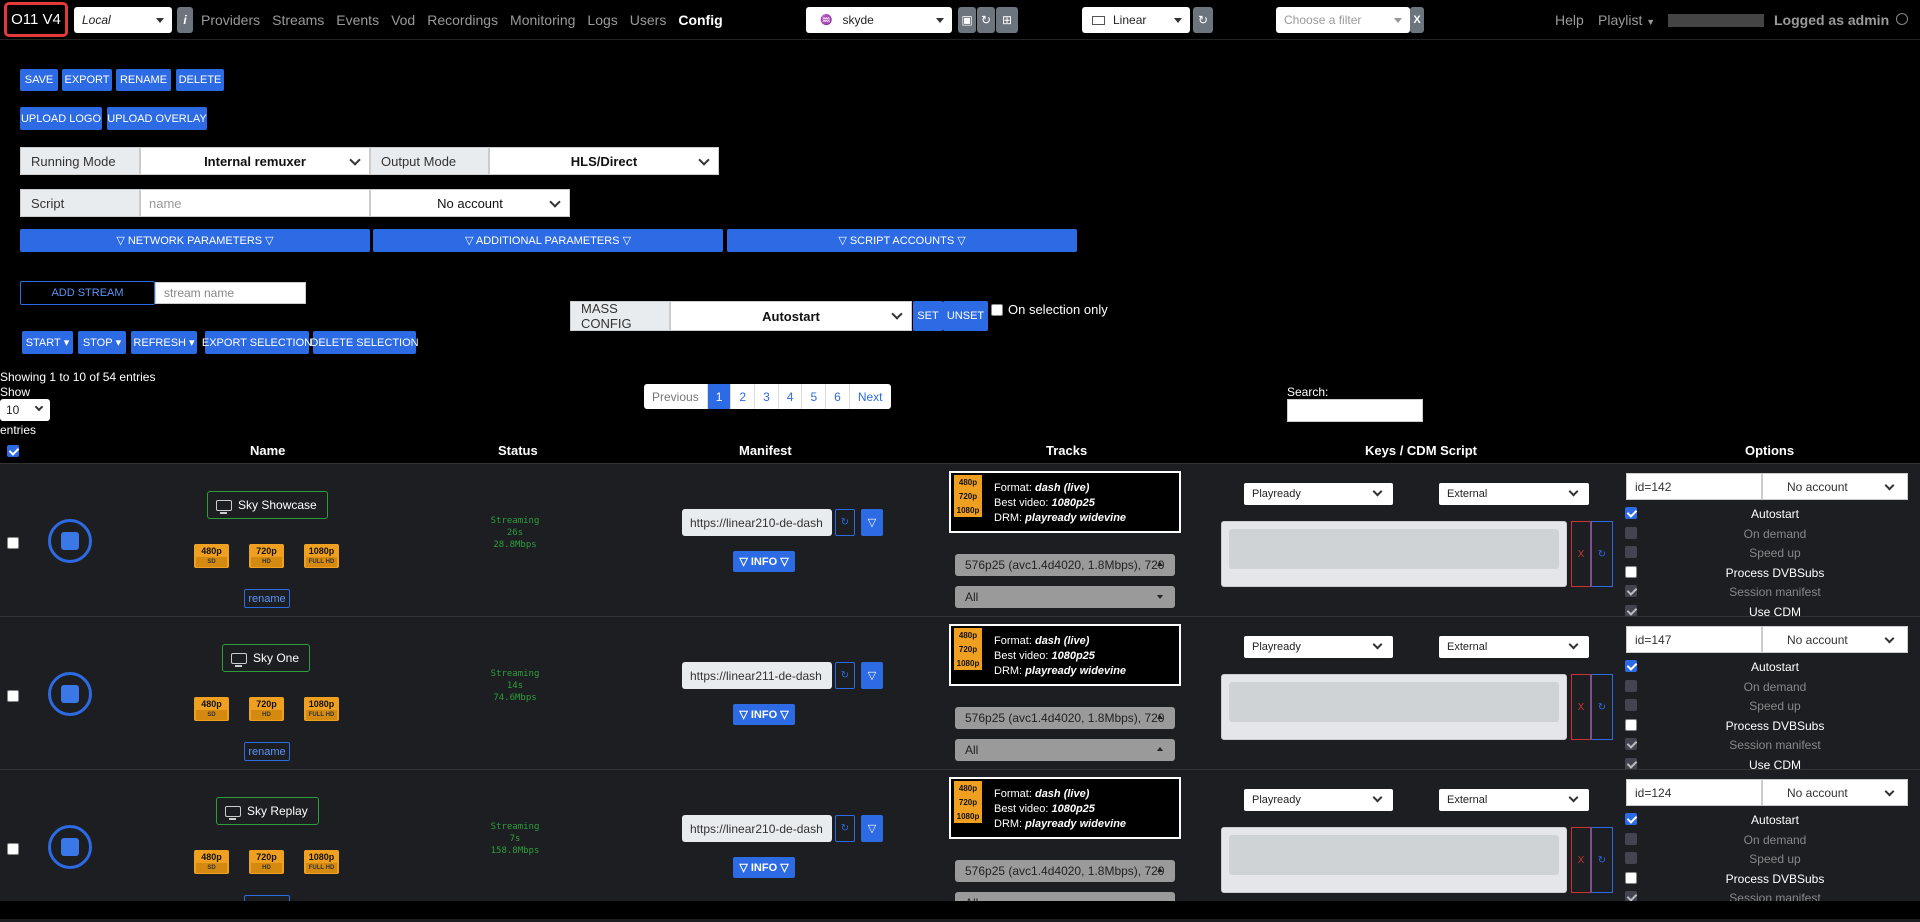 This screenshot has width=1920, height=922. What do you see at coordinates (267, 811) in the screenshot?
I see `channel-name: Sky Replay` at bounding box center [267, 811].